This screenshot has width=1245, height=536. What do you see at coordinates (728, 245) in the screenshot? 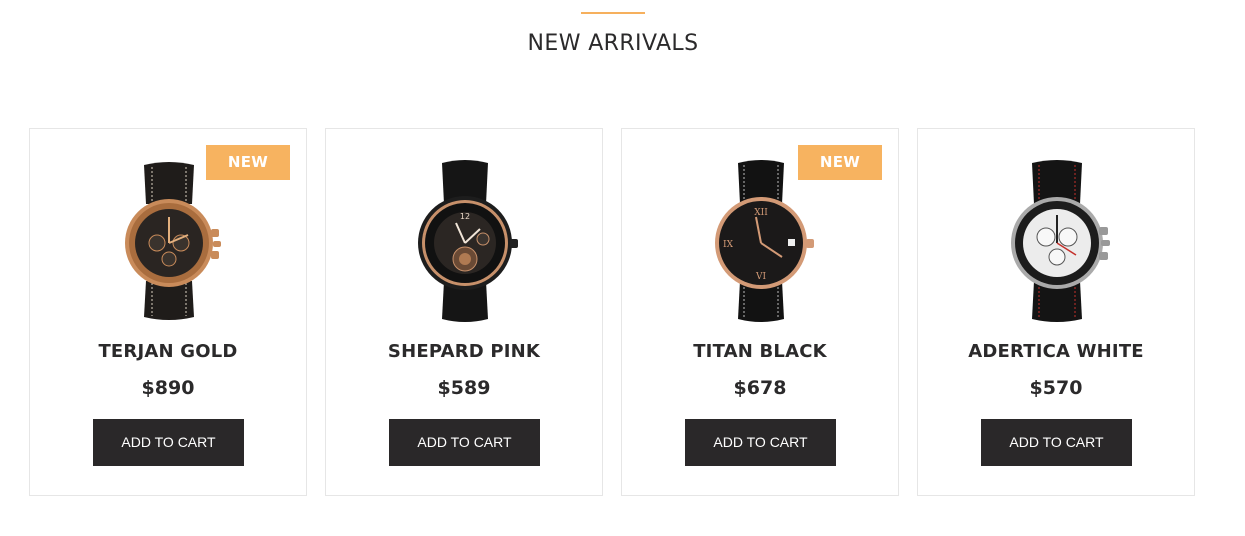
I see `svg-text: IX` at bounding box center [728, 245].